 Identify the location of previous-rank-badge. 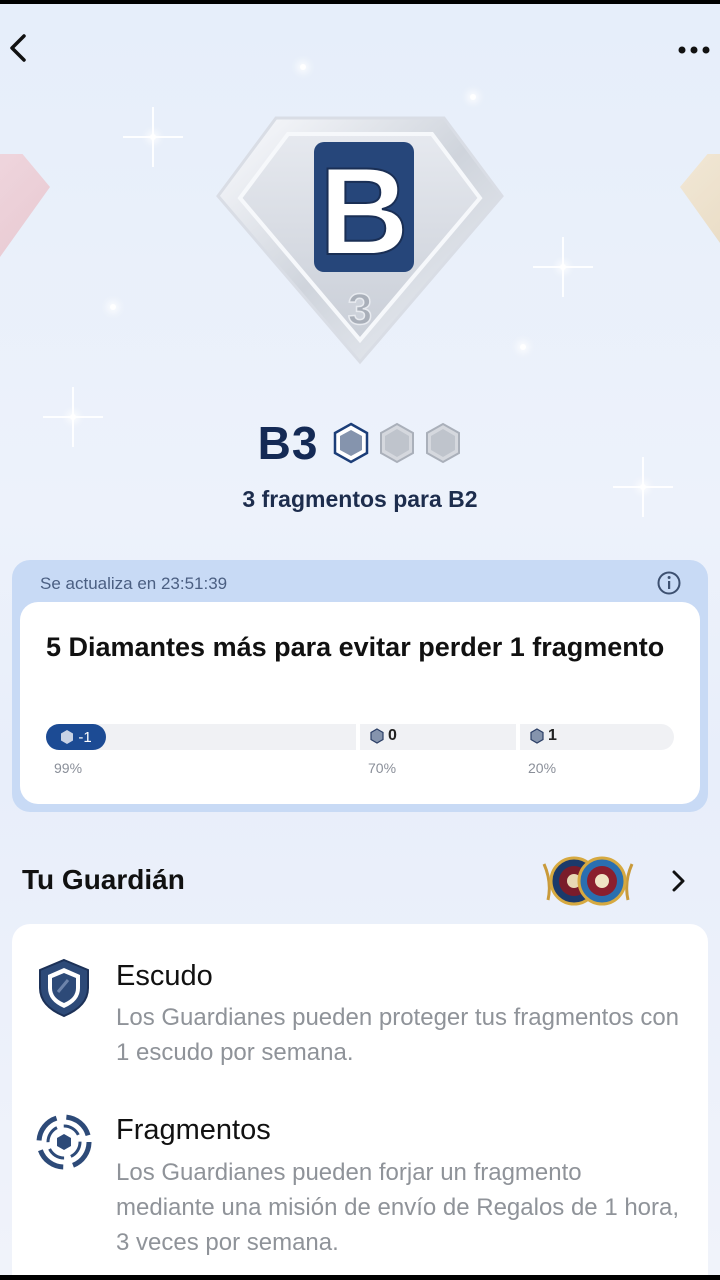
(25, 209).